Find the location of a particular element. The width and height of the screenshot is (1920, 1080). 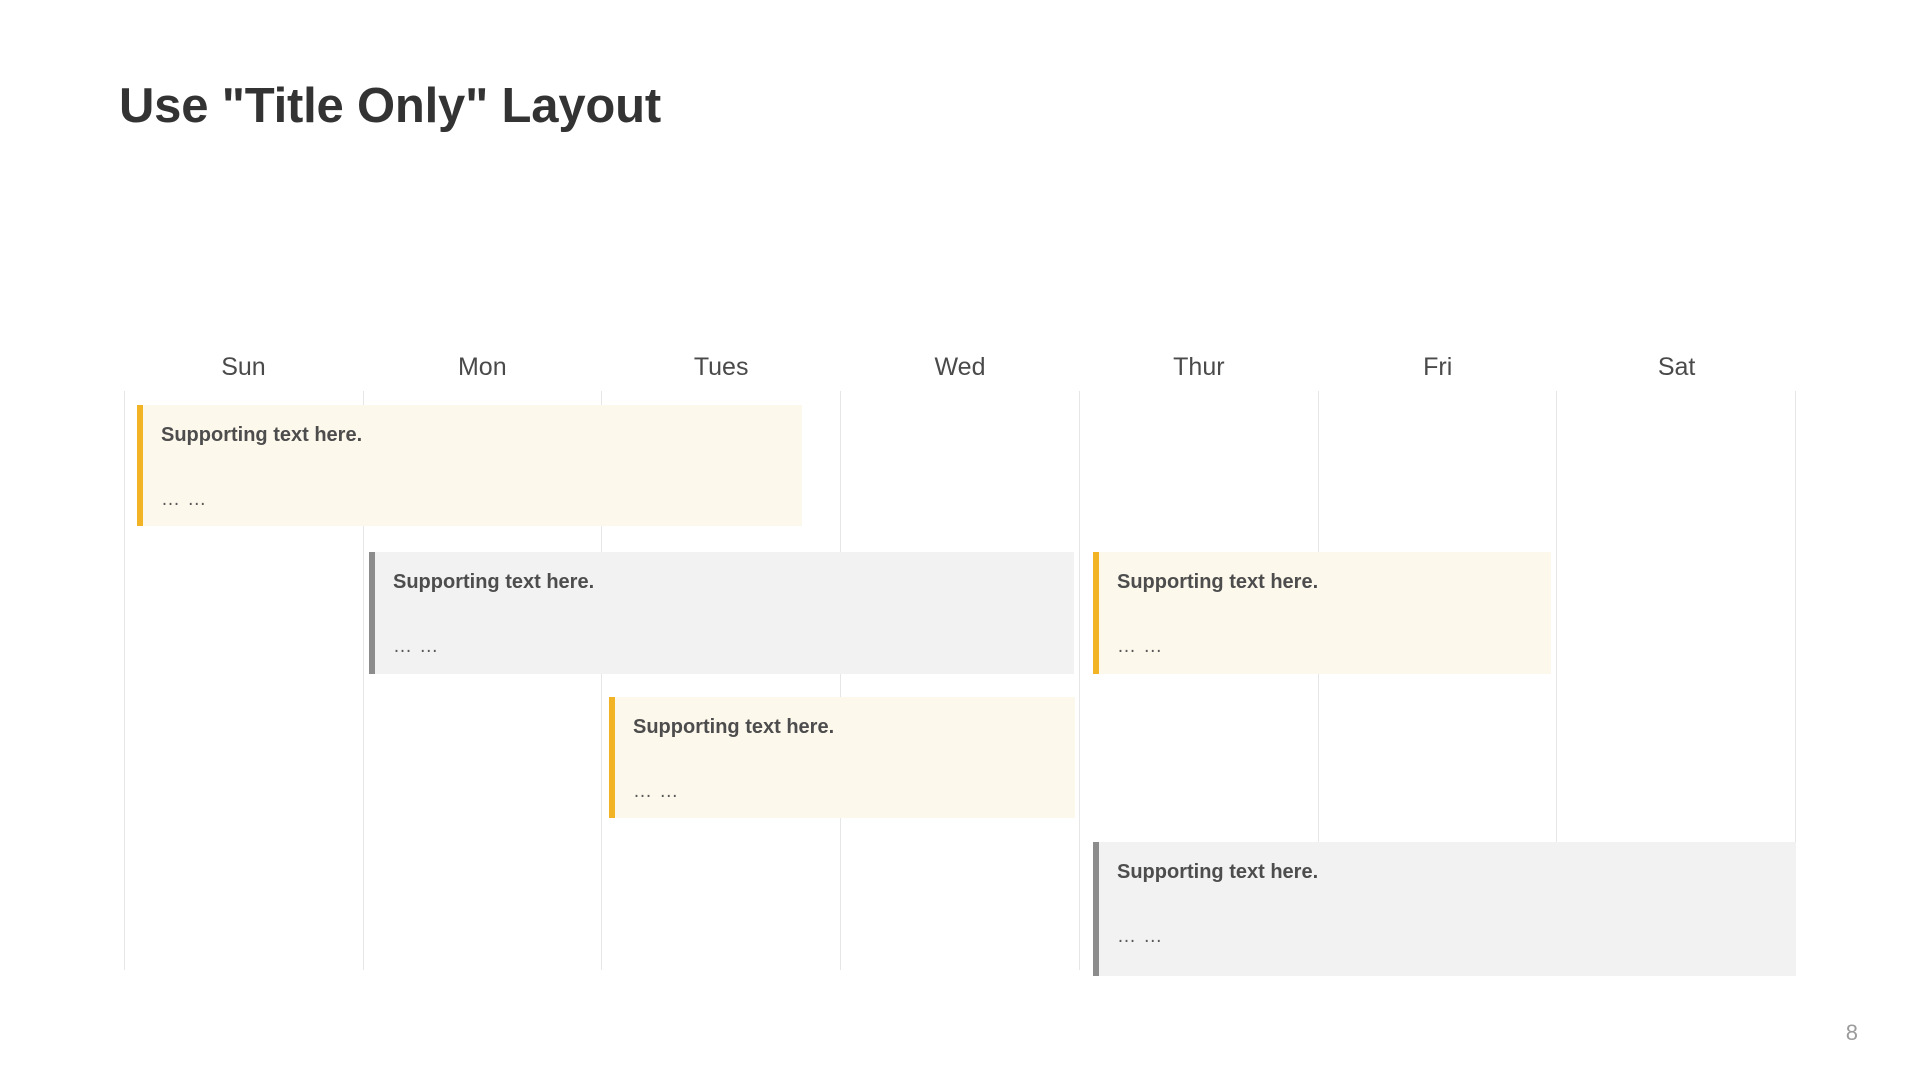

day-header-wed: Wed is located at coordinates (960, 371).